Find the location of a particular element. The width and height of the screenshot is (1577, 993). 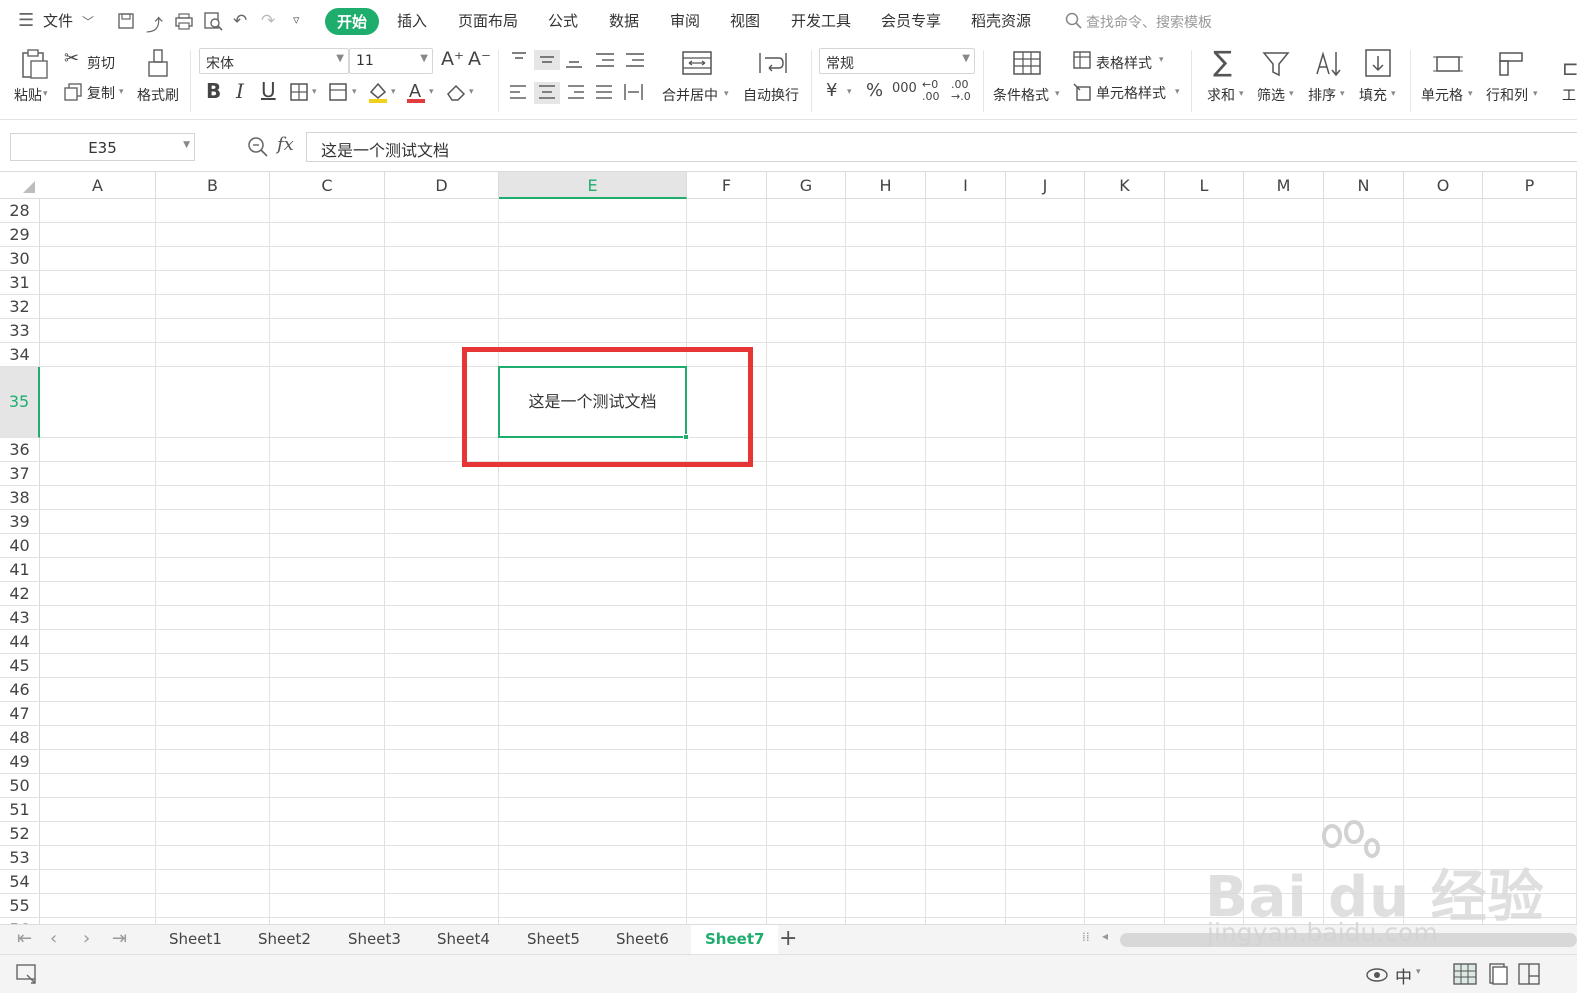

borders-icon is located at coordinates (299, 92).